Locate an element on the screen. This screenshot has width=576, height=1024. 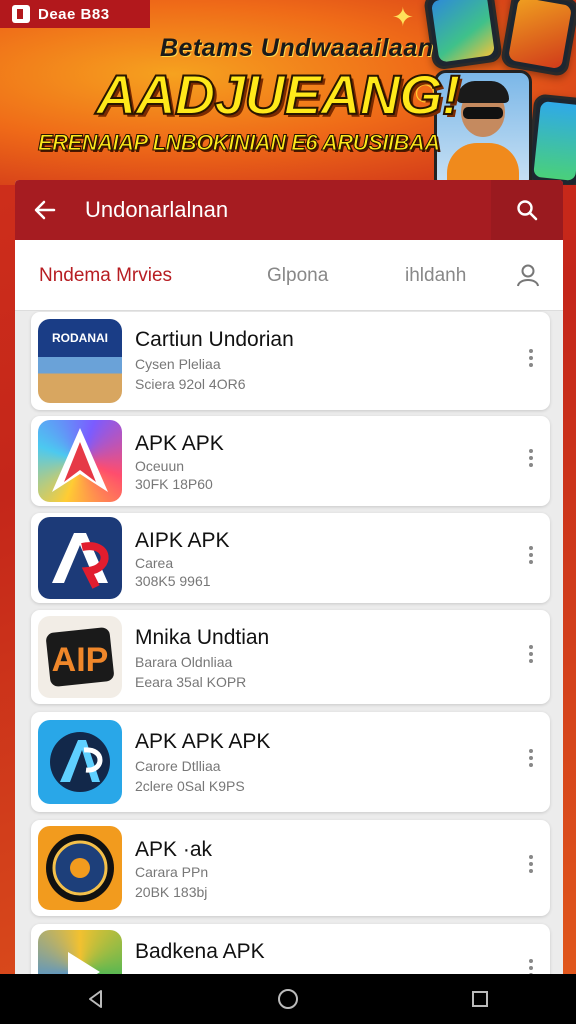
search-icon is located at coordinates (527, 210).